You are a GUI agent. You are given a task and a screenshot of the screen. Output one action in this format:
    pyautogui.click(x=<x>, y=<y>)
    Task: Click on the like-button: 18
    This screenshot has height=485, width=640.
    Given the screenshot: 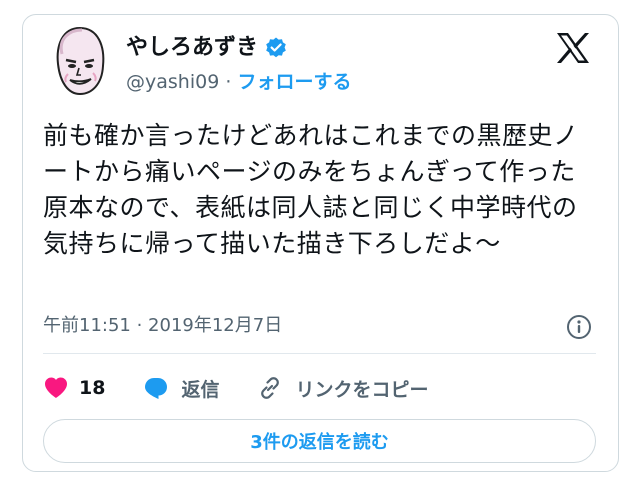 What is the action you would take?
    pyautogui.click(x=74, y=388)
    